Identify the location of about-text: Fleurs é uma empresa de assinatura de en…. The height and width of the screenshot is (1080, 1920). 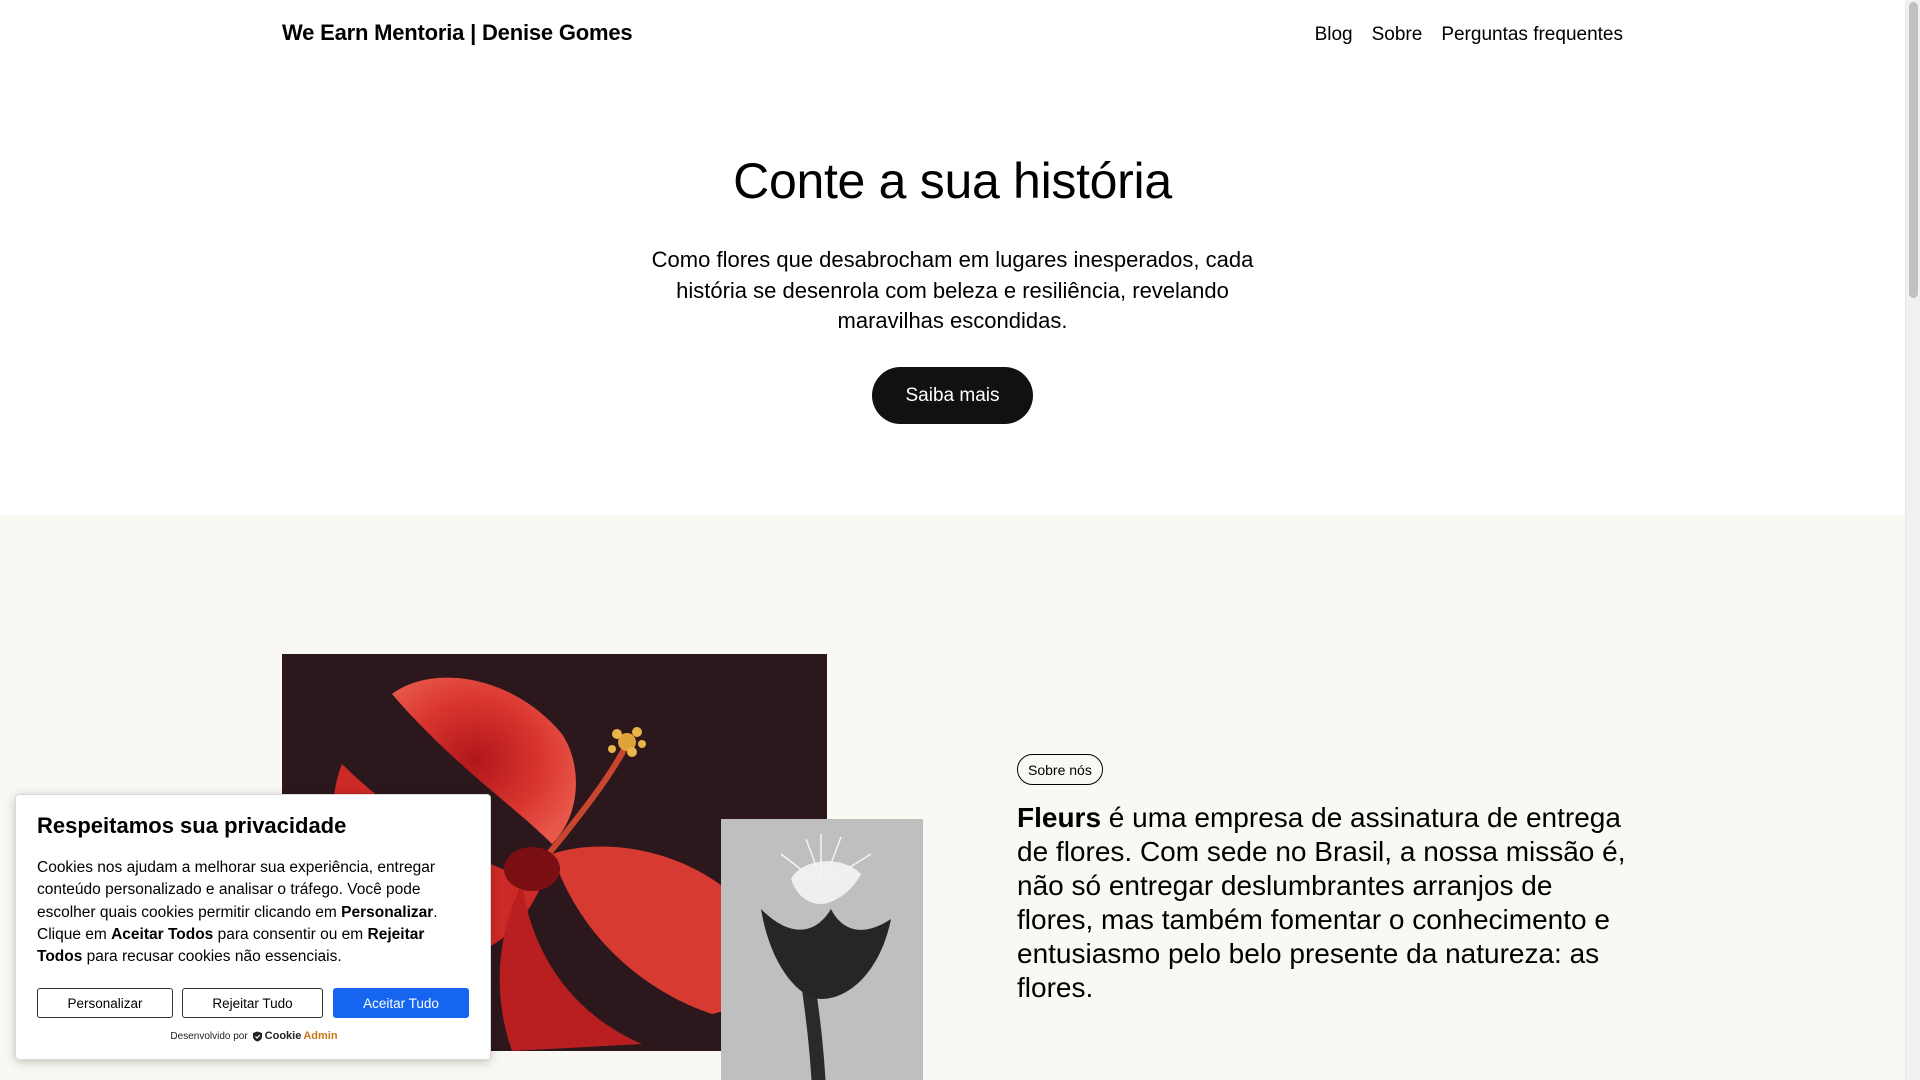
(1322, 903).